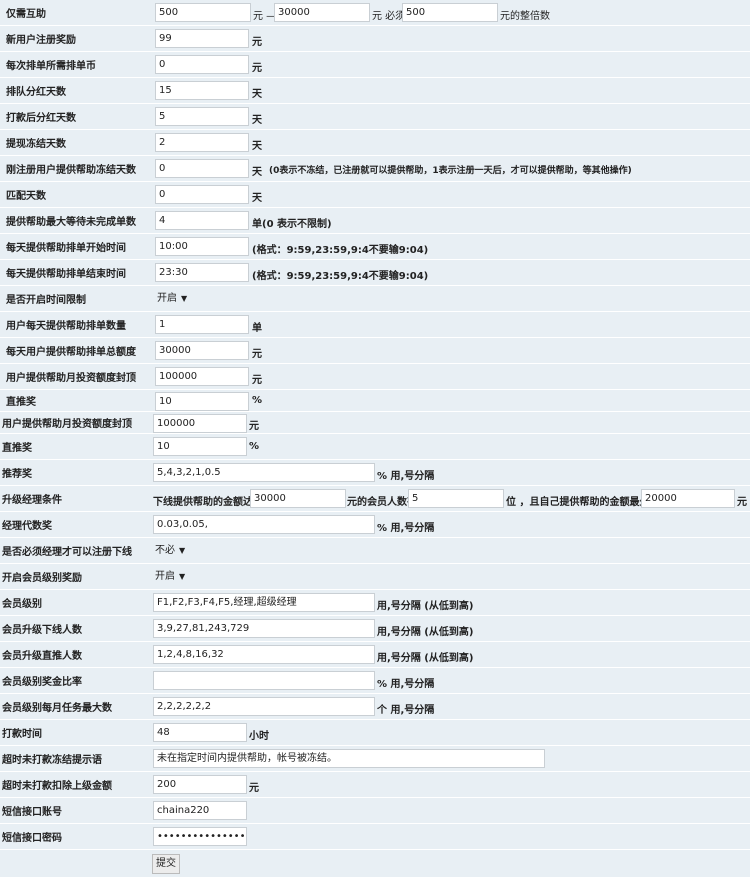  What do you see at coordinates (264, 628) in the screenshot?
I see `value-input: 3,9,27,81,243,729` at bounding box center [264, 628].